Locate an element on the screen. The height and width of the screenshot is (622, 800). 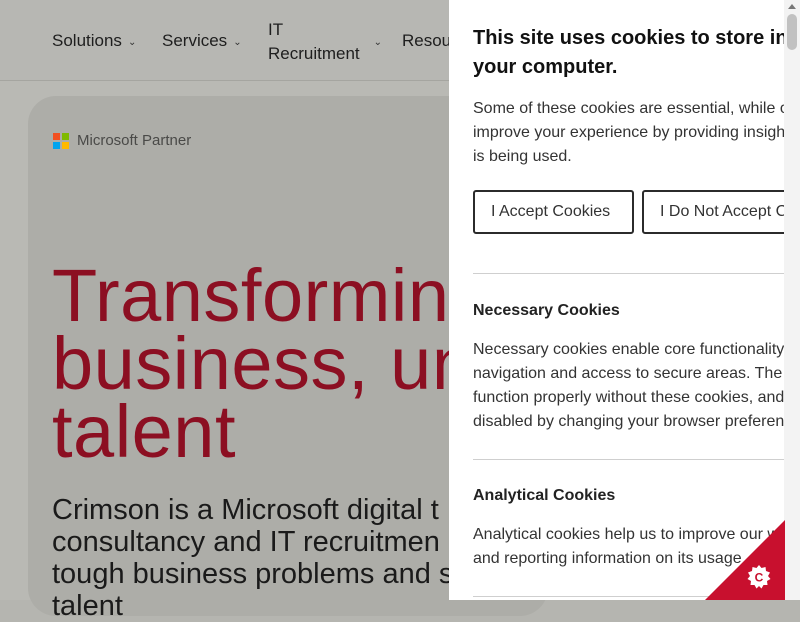
microsoft-partner-badge: Microsoft Partner is located at coordinates (122, 140).